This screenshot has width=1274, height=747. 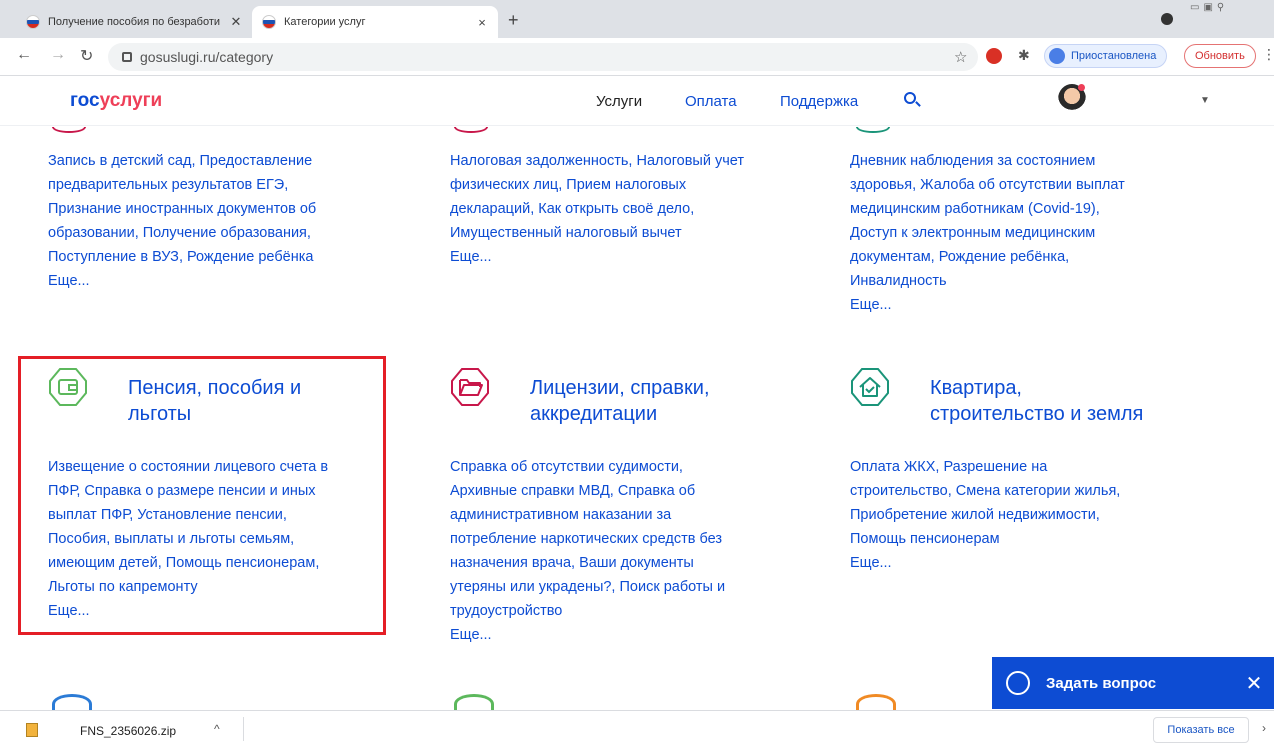 I want to click on address-bar: gosuslugi.ru/category ☆, so click(x=543, y=57).